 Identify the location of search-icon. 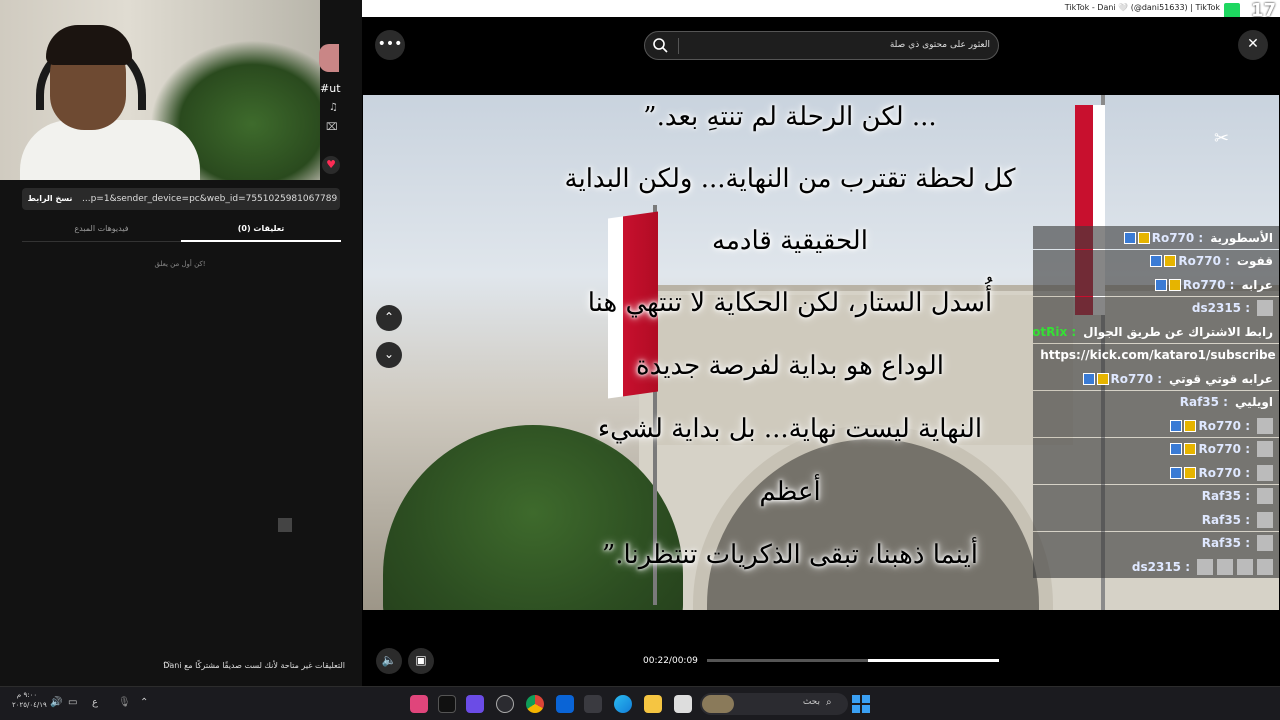
(660, 45).